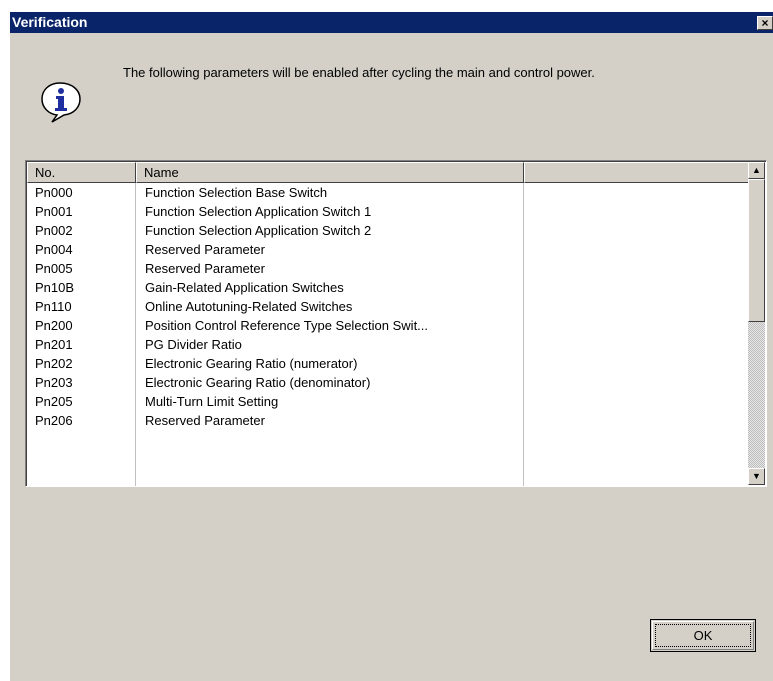 The width and height of the screenshot is (773, 681). I want to click on scroll-down-icon: ▼, so click(756, 476).